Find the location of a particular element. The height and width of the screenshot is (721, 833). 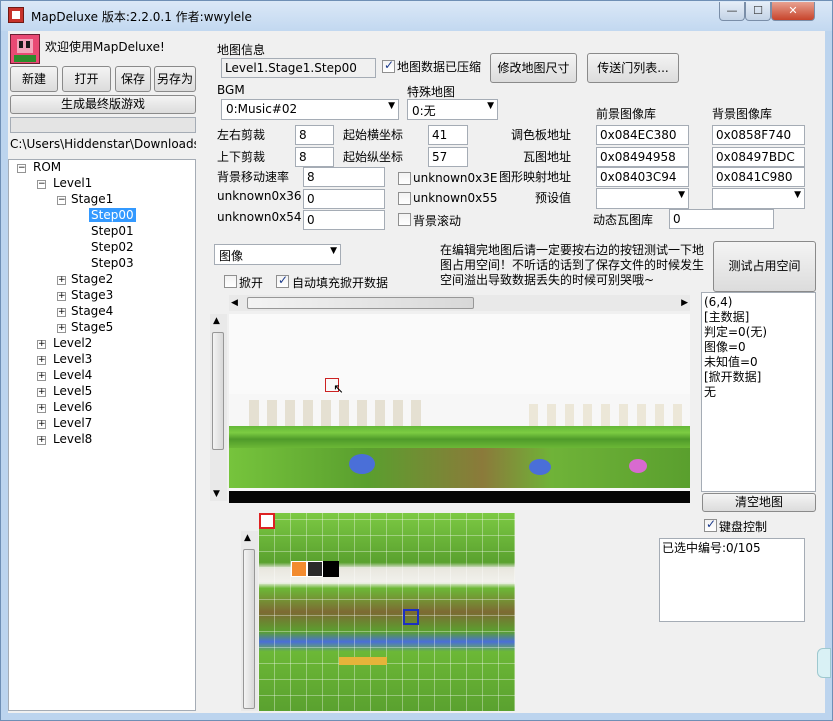

hover-tile-marker is located at coordinates (411, 617).